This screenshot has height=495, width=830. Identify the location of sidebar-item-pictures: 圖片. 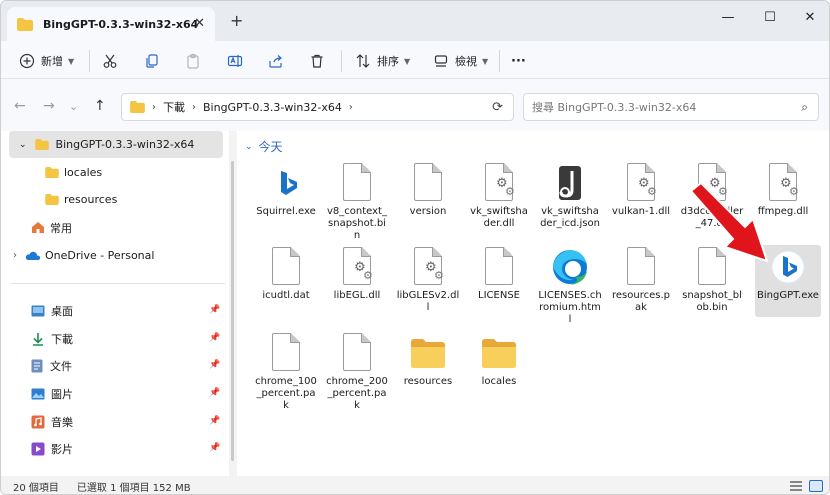
(126, 393).